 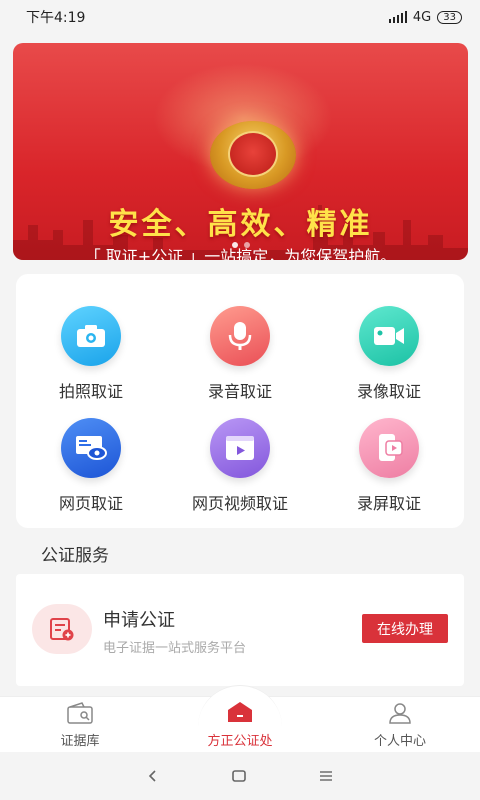 What do you see at coordinates (240, 245) in the screenshot?
I see `carousel-indicator` at bounding box center [240, 245].